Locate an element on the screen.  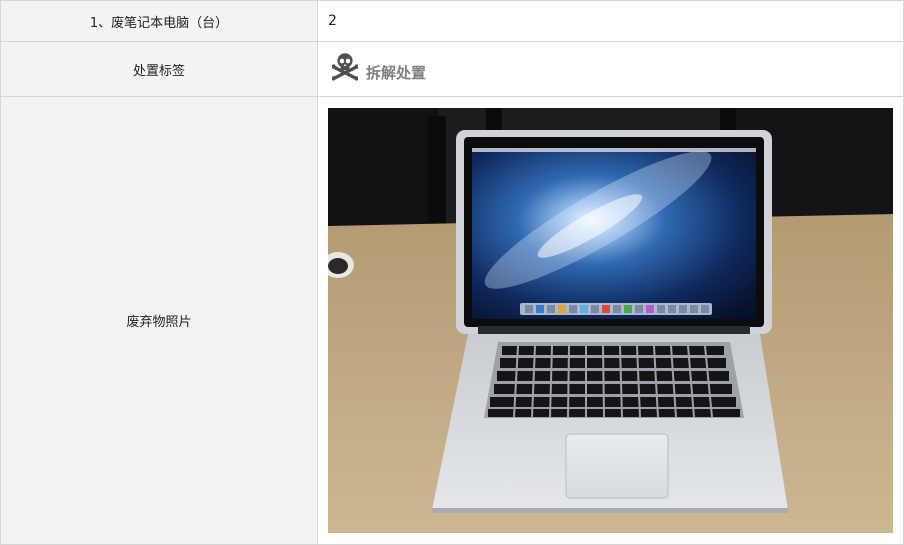
disposal-tag: 拆解处置 is located at coordinates (610, 69).